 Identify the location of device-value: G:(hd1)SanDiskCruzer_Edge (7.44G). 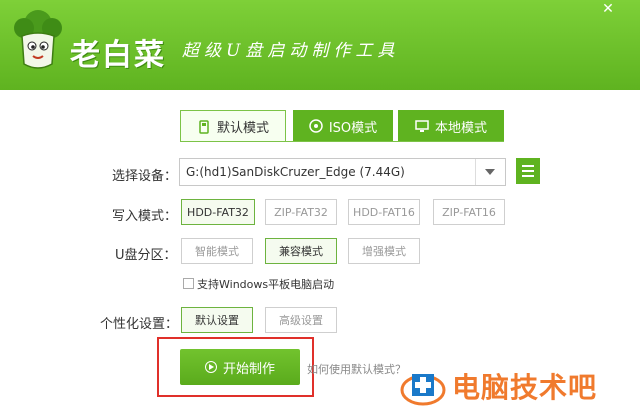
(295, 172).